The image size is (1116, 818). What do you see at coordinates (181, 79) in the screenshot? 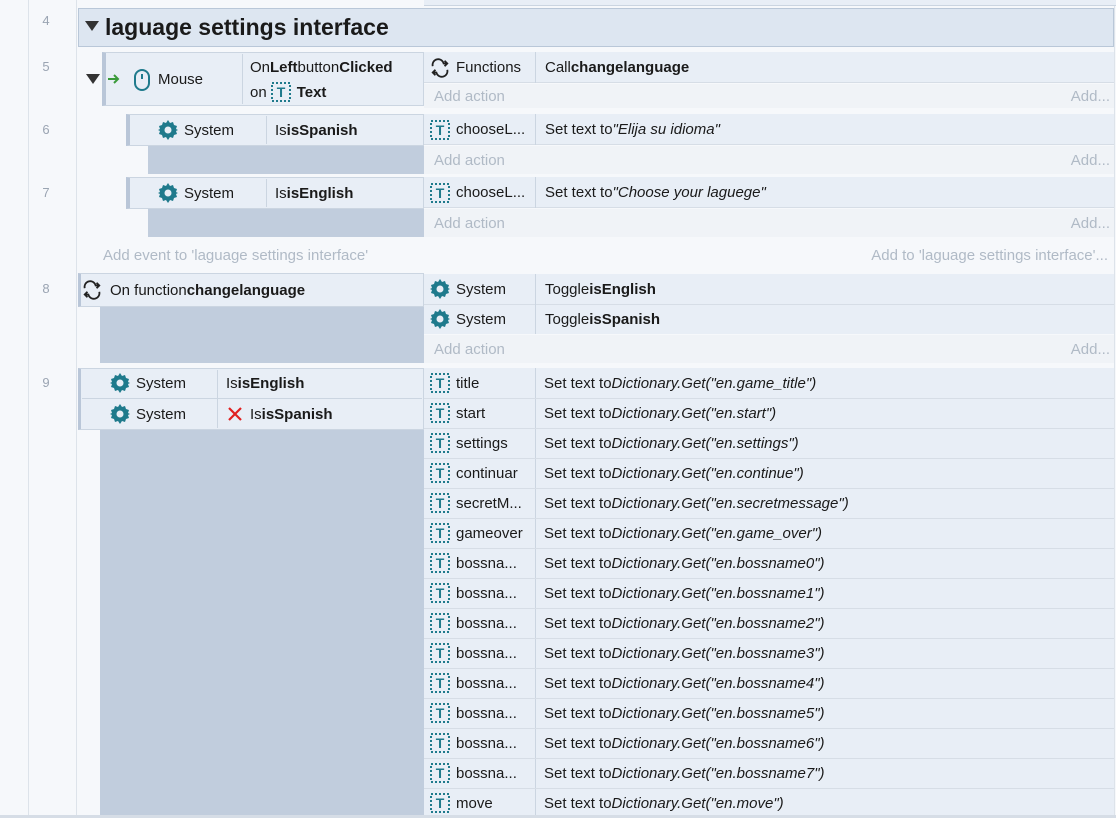
I see `object-name: Mouse` at bounding box center [181, 79].